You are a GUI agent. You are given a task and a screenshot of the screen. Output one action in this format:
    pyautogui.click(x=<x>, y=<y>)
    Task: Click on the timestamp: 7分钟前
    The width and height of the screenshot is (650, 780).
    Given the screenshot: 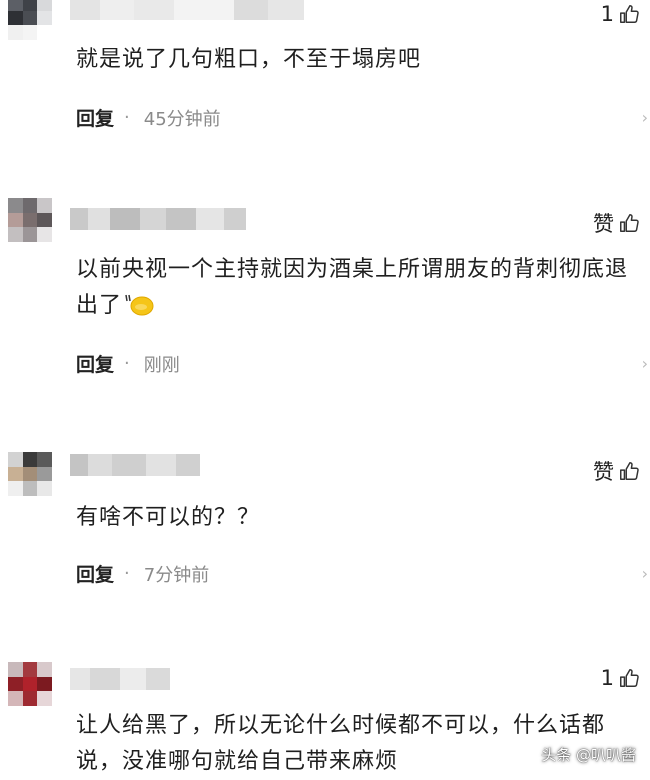 What is the action you would take?
    pyautogui.click(x=176, y=575)
    